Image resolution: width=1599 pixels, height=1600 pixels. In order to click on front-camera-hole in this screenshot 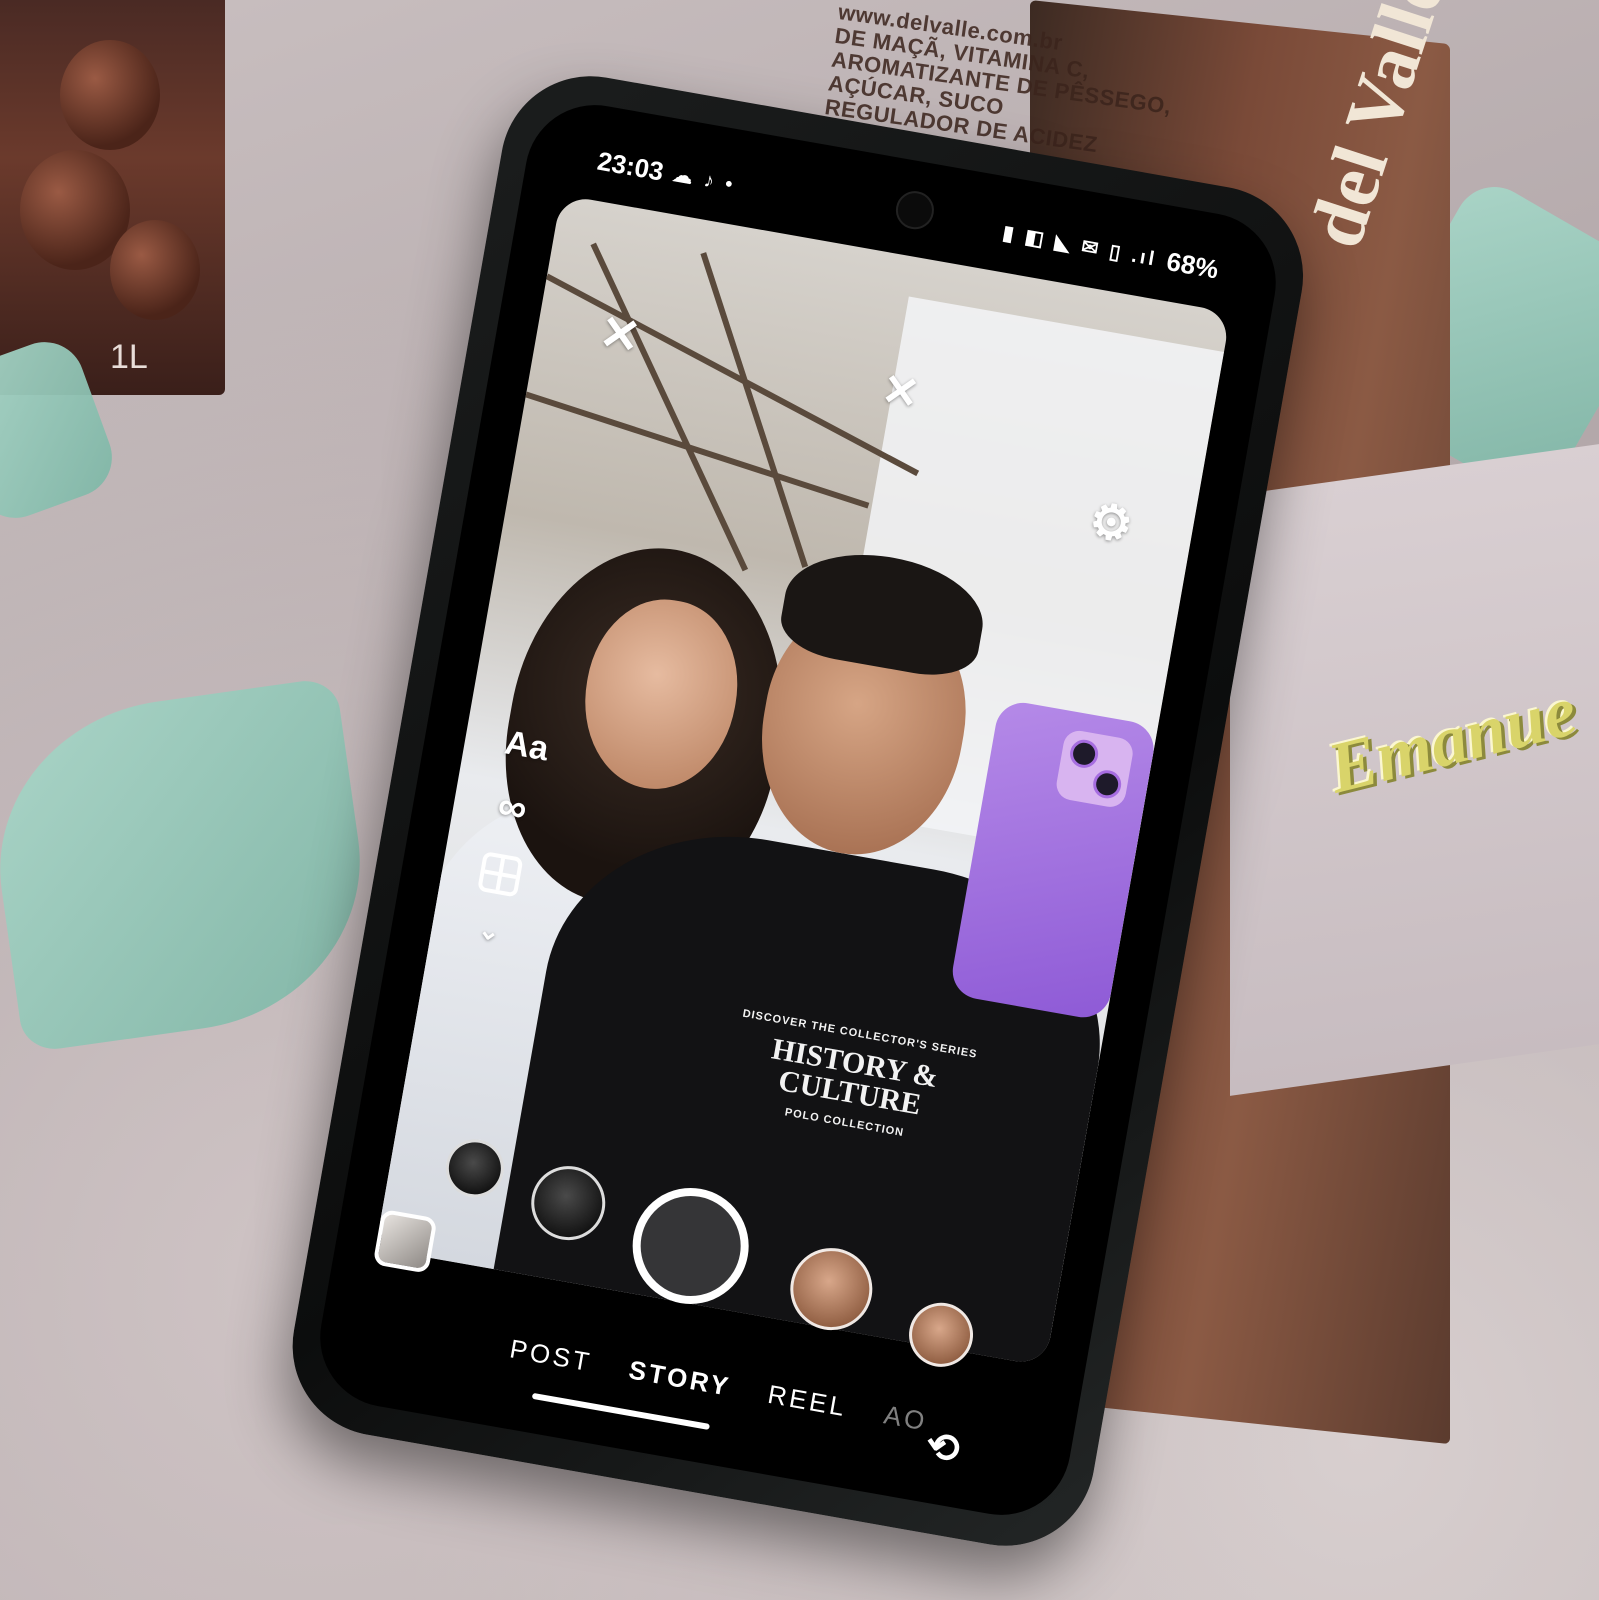, I will do `click(914, 210)`.